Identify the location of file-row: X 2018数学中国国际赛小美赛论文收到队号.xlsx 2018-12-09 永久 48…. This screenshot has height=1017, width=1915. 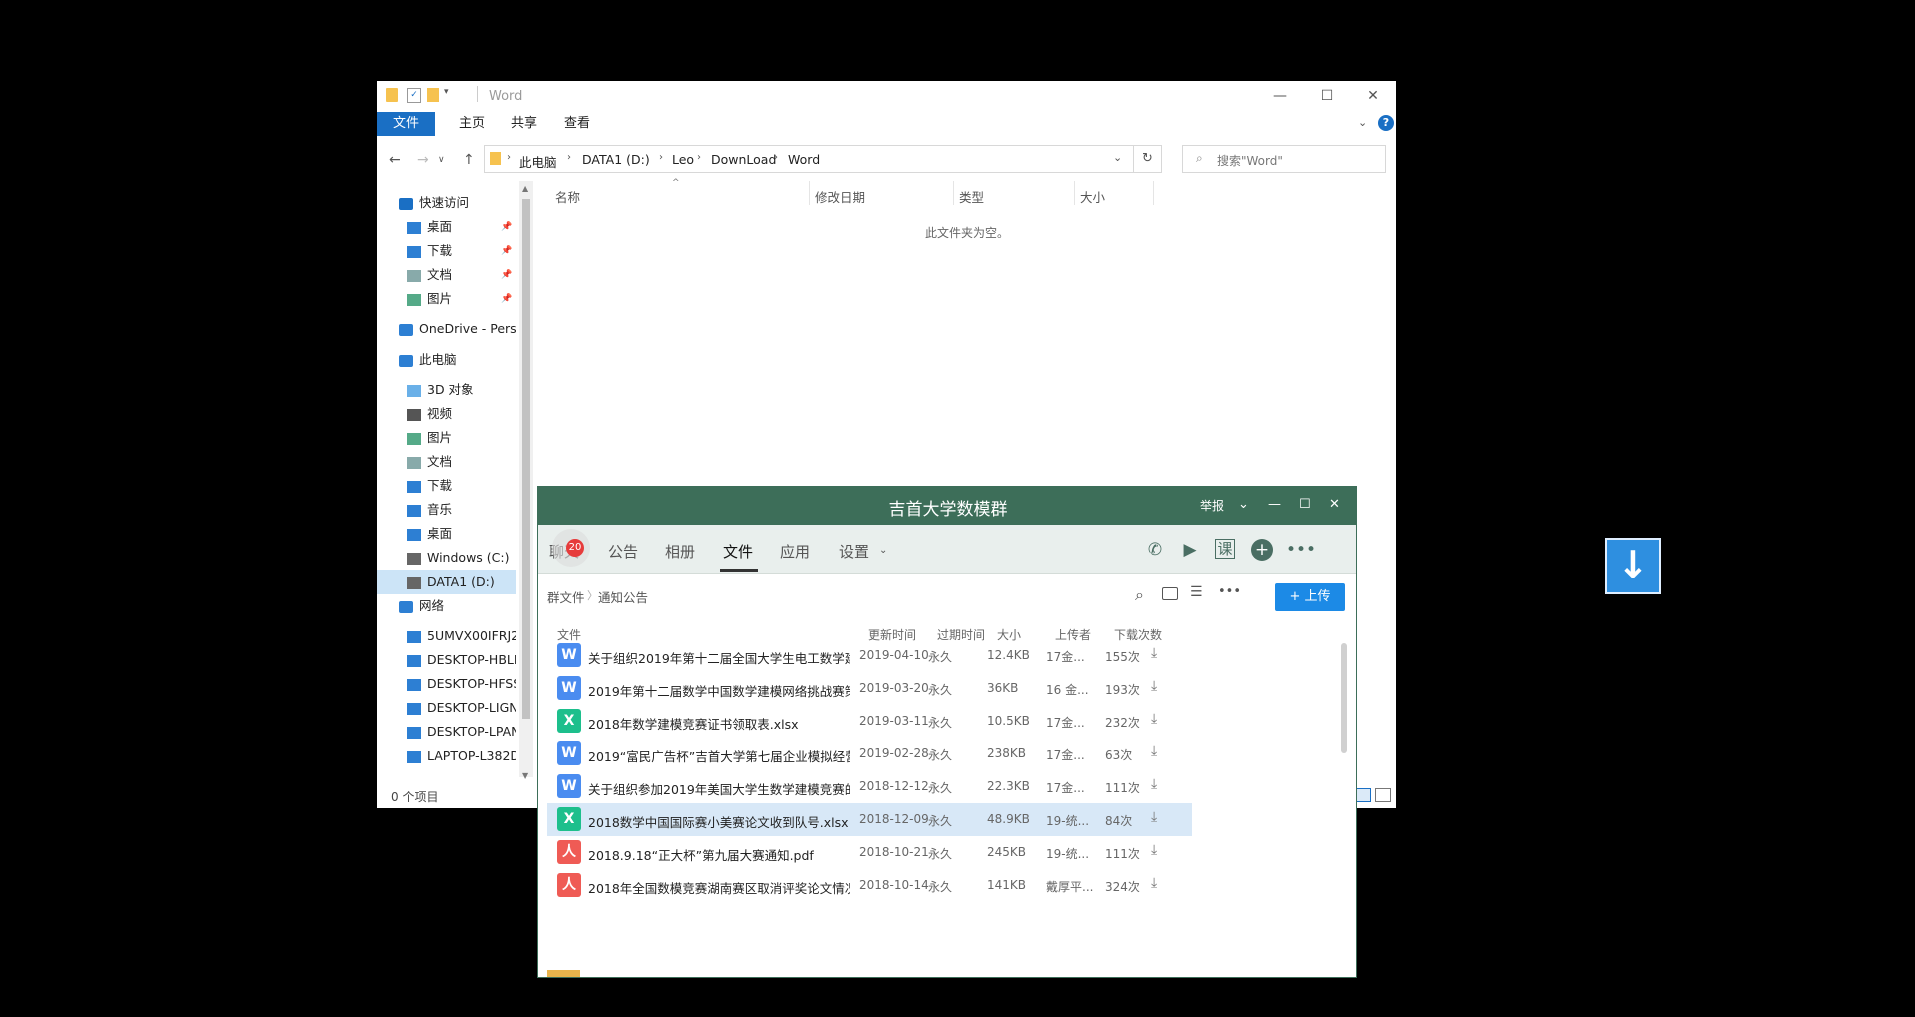
(869, 819).